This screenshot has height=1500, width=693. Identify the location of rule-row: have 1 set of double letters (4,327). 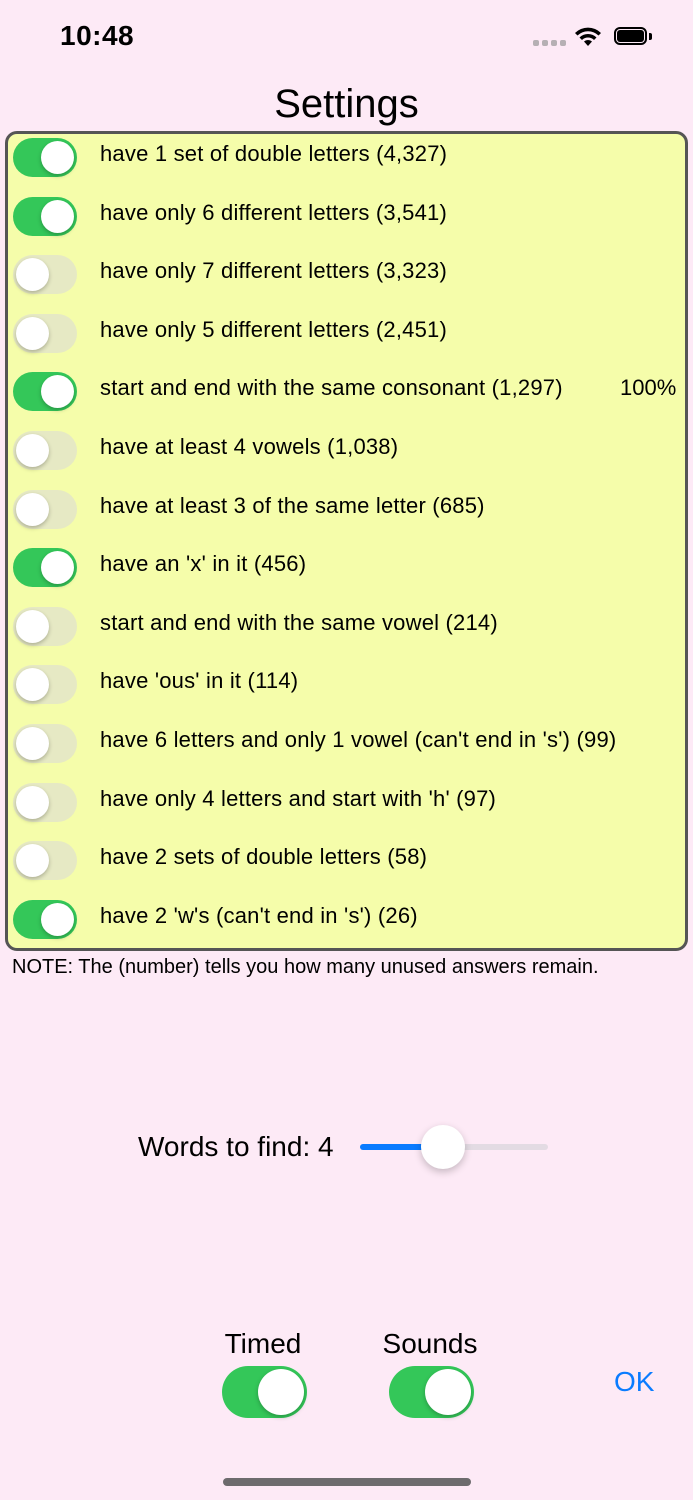
(349, 163).